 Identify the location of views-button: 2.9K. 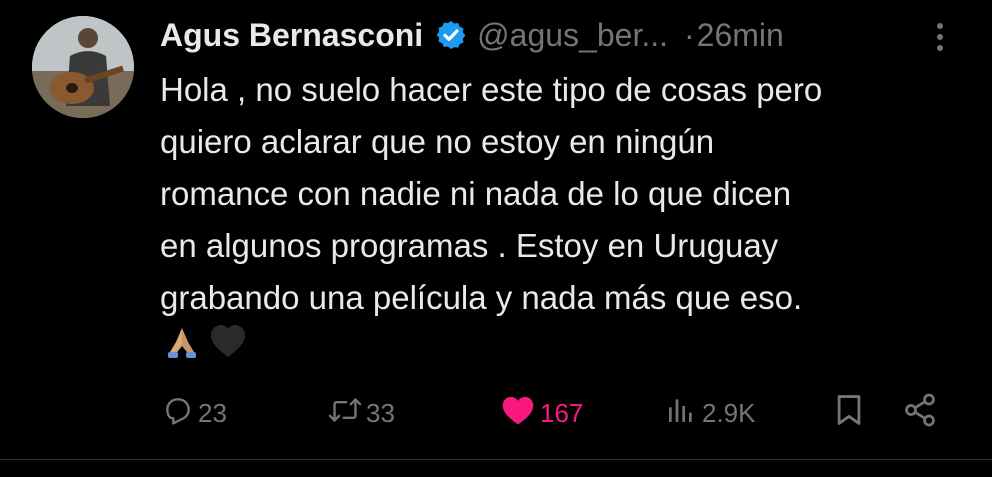
(710, 413).